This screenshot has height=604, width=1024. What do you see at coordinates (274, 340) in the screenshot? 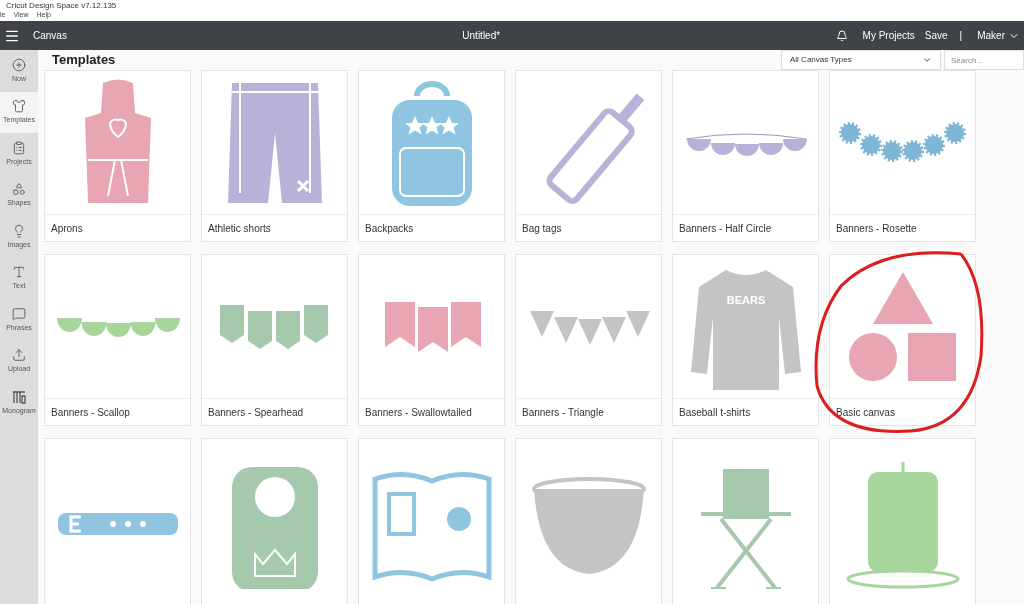
I see `template-card: Banners - Spearhead` at bounding box center [274, 340].